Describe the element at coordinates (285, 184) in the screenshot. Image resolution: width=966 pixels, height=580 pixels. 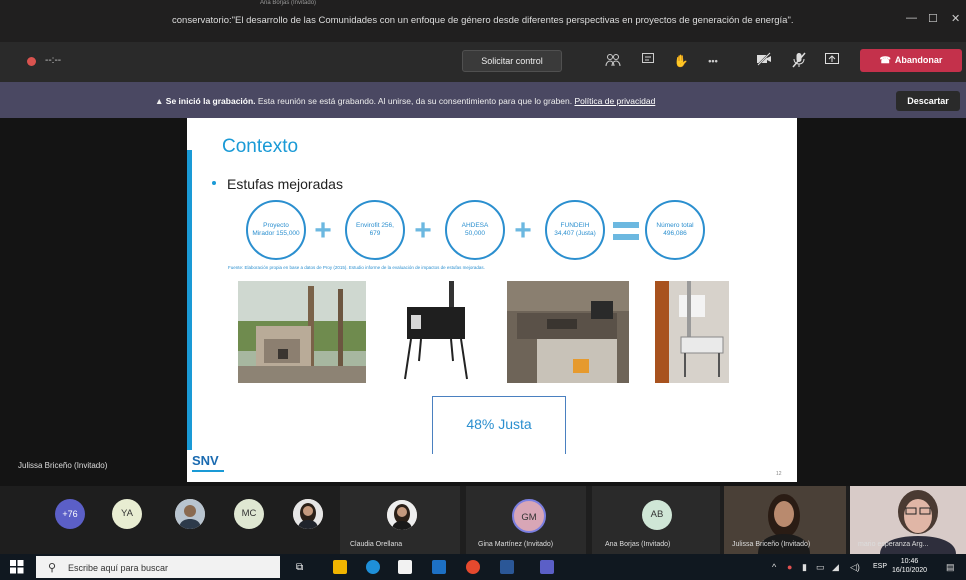
I see `slide-bullet: Estufas mejoradas` at that location.